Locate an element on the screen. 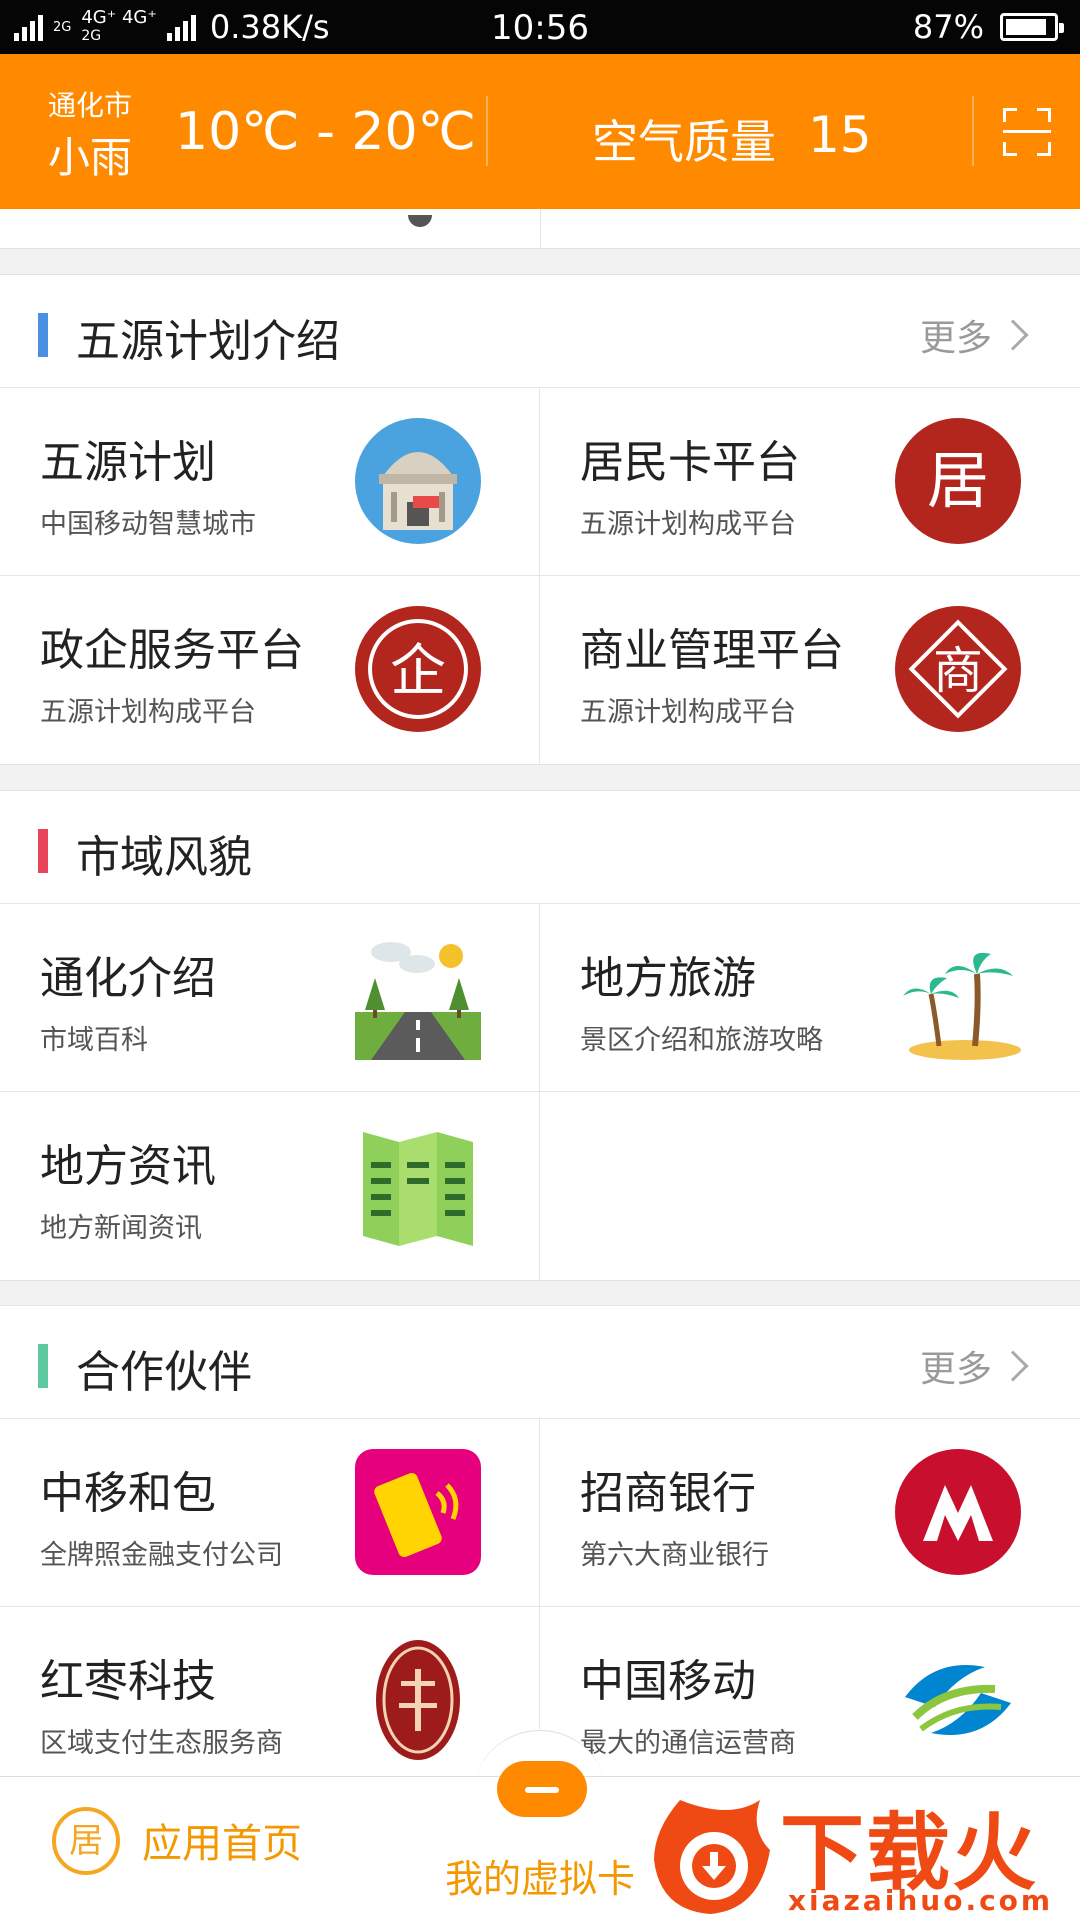 The height and width of the screenshot is (1920, 1080). tile-title: 地方资讯 is located at coordinates (128, 1166).